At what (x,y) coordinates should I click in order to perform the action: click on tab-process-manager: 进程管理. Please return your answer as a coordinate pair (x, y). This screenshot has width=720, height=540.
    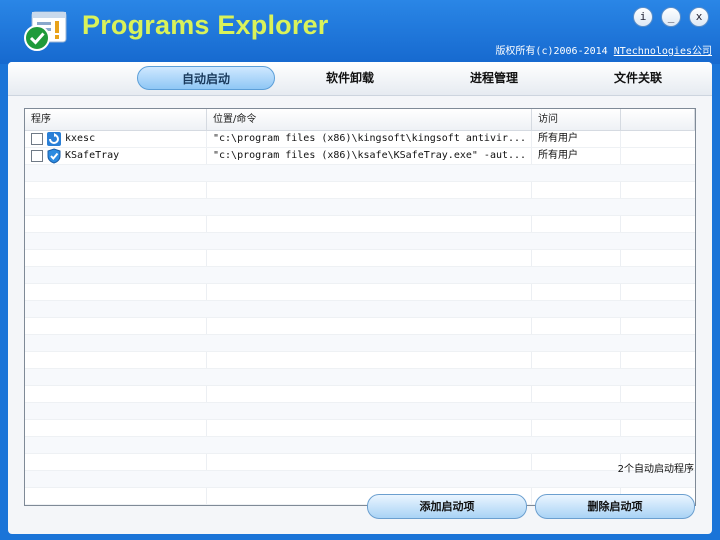
    Looking at the image, I should click on (494, 78).